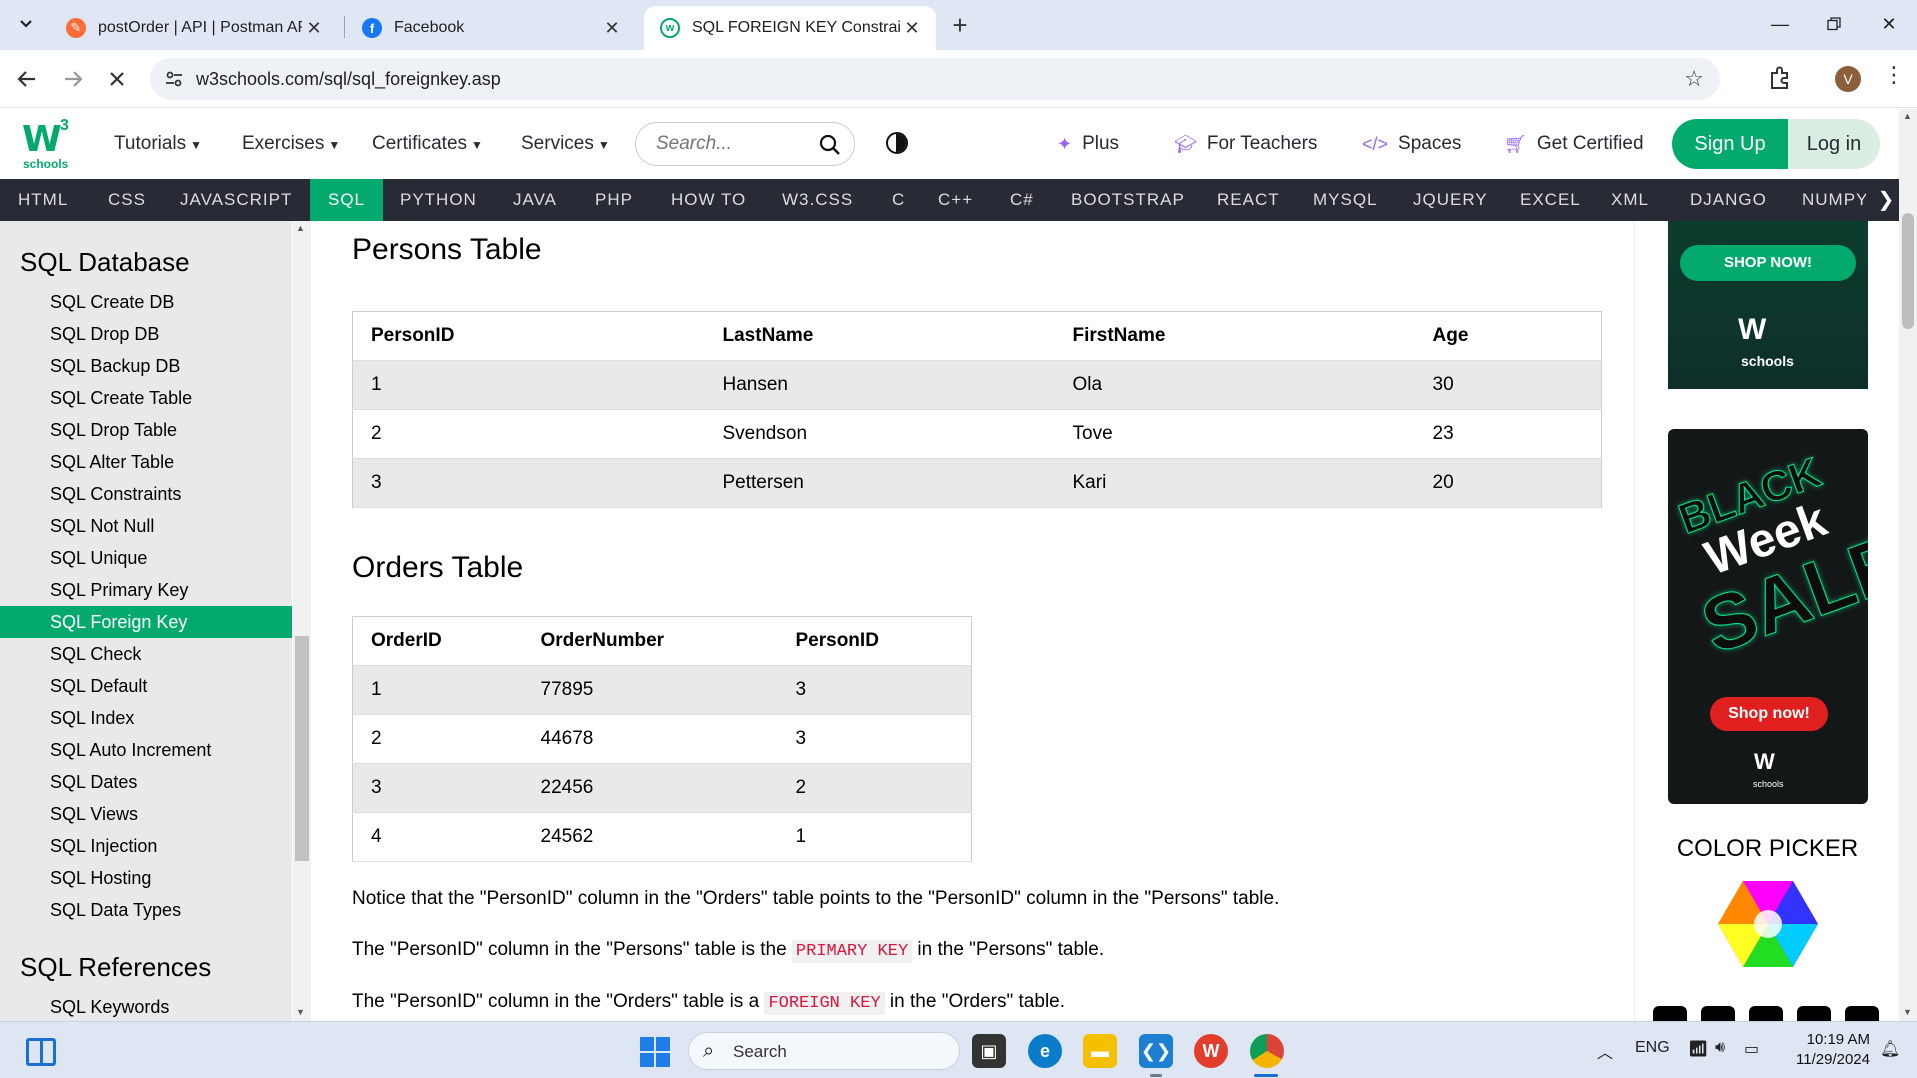 The image size is (1917, 1078). What do you see at coordinates (1751, 1049) in the screenshot?
I see `battery-icon: ▭` at bounding box center [1751, 1049].